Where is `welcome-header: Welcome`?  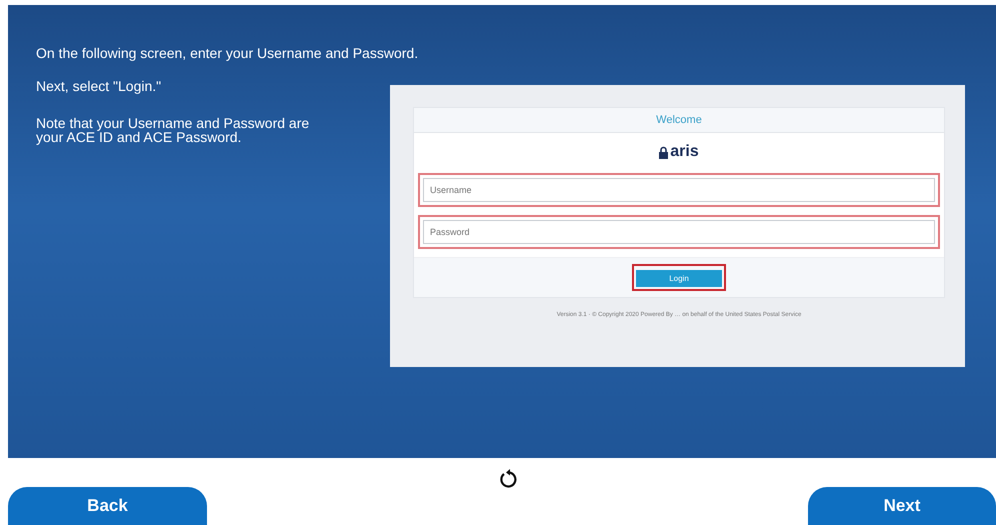 welcome-header: Welcome is located at coordinates (679, 120).